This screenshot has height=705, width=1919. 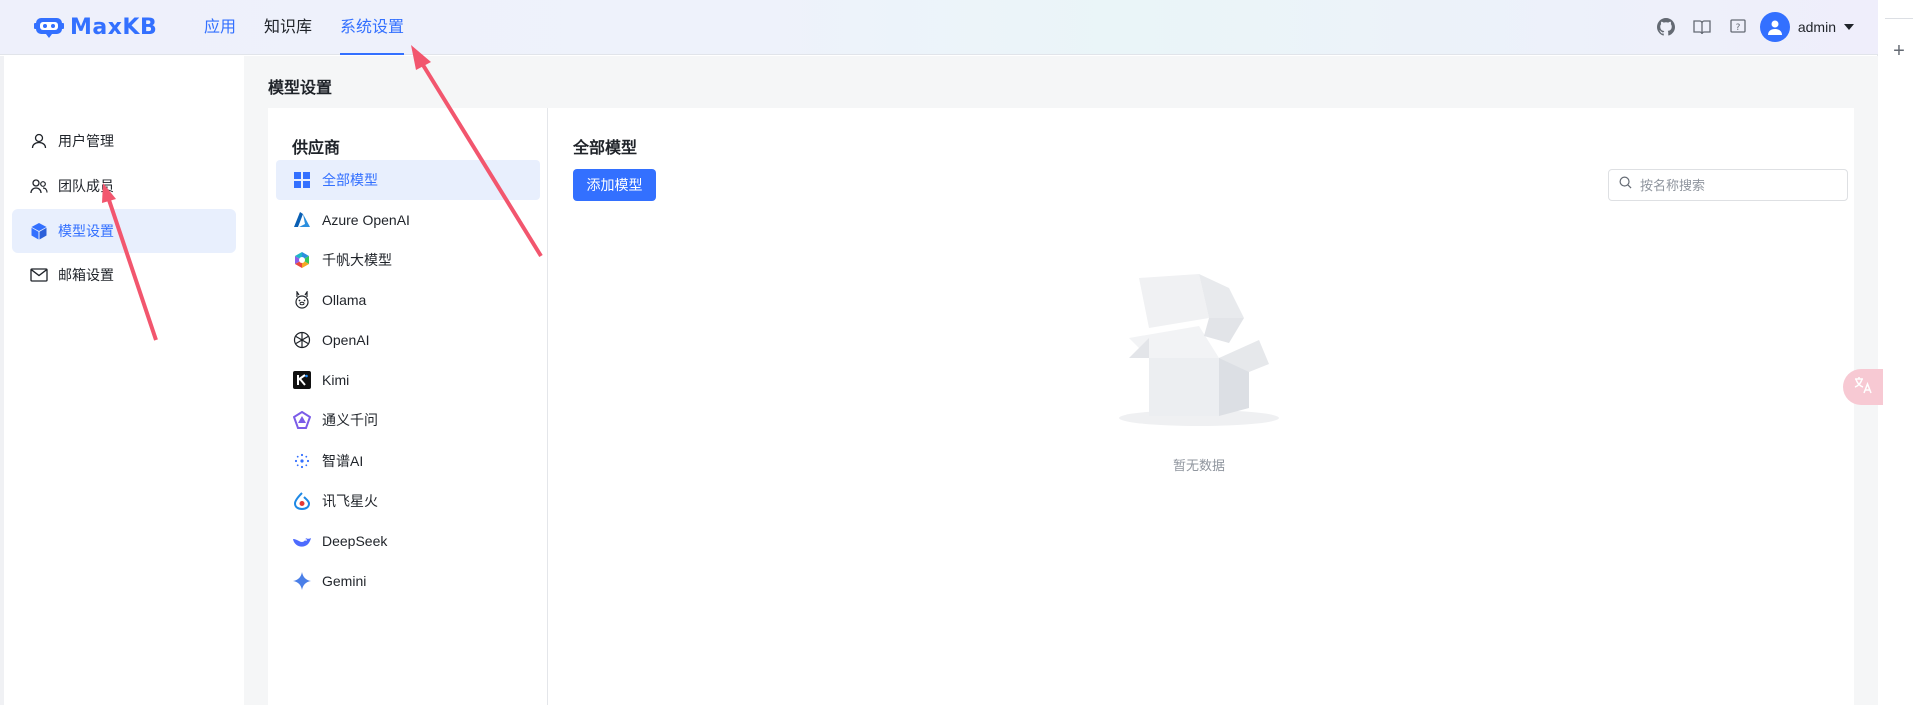 What do you see at coordinates (39, 186) in the screenshot?
I see `team-icon` at bounding box center [39, 186].